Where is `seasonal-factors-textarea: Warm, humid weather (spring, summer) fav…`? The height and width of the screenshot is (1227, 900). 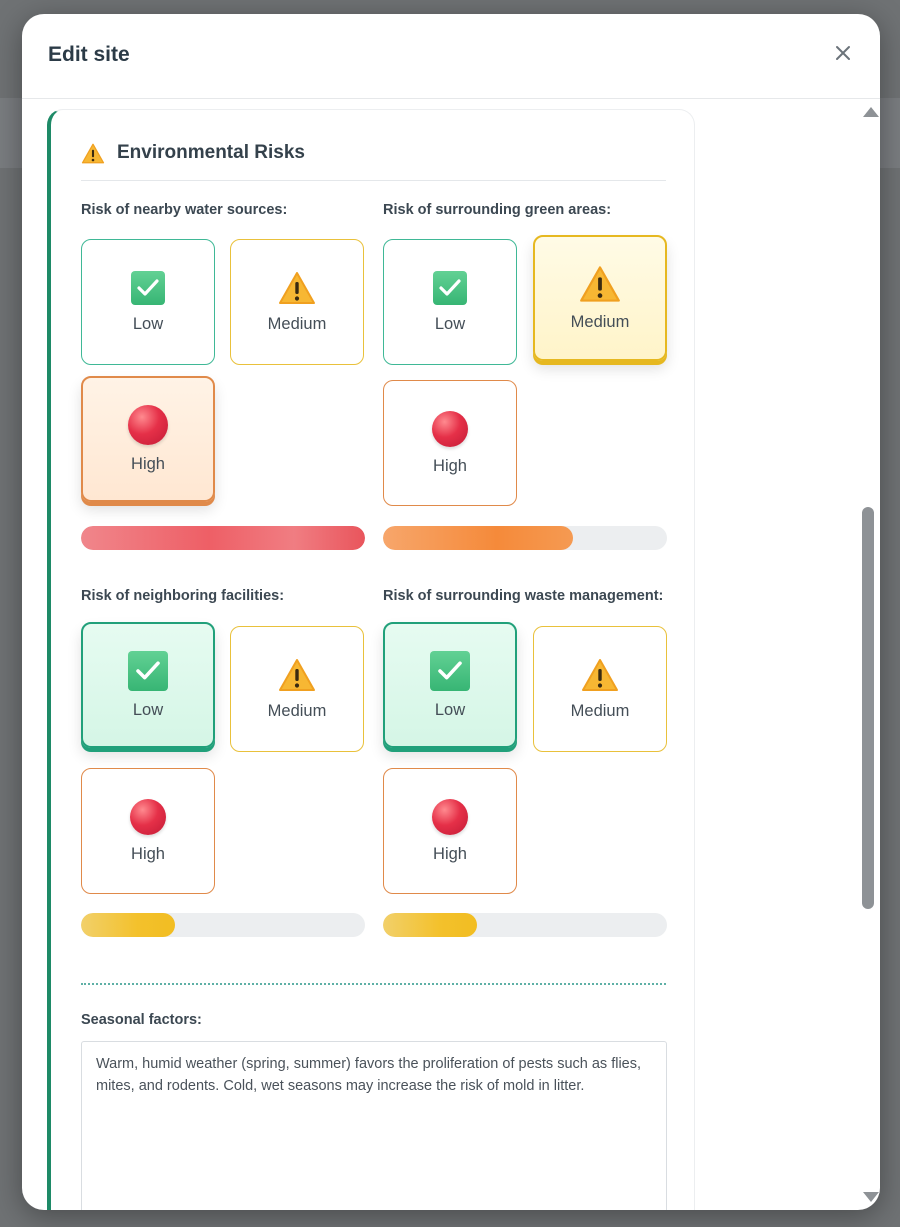 seasonal-factors-textarea: Warm, humid weather (spring, summer) fav… is located at coordinates (374, 1125).